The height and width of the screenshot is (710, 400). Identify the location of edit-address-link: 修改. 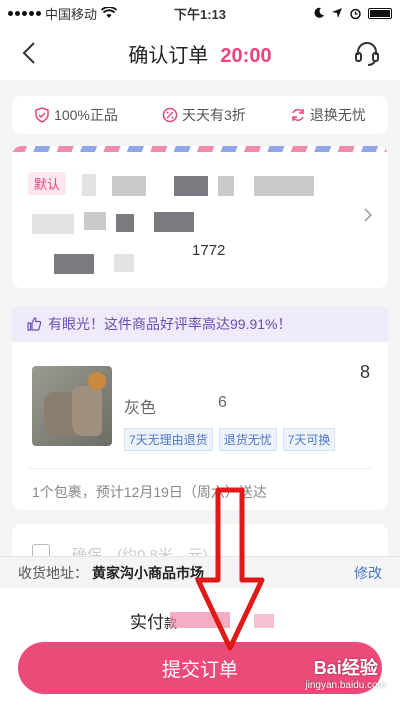
(368, 573).